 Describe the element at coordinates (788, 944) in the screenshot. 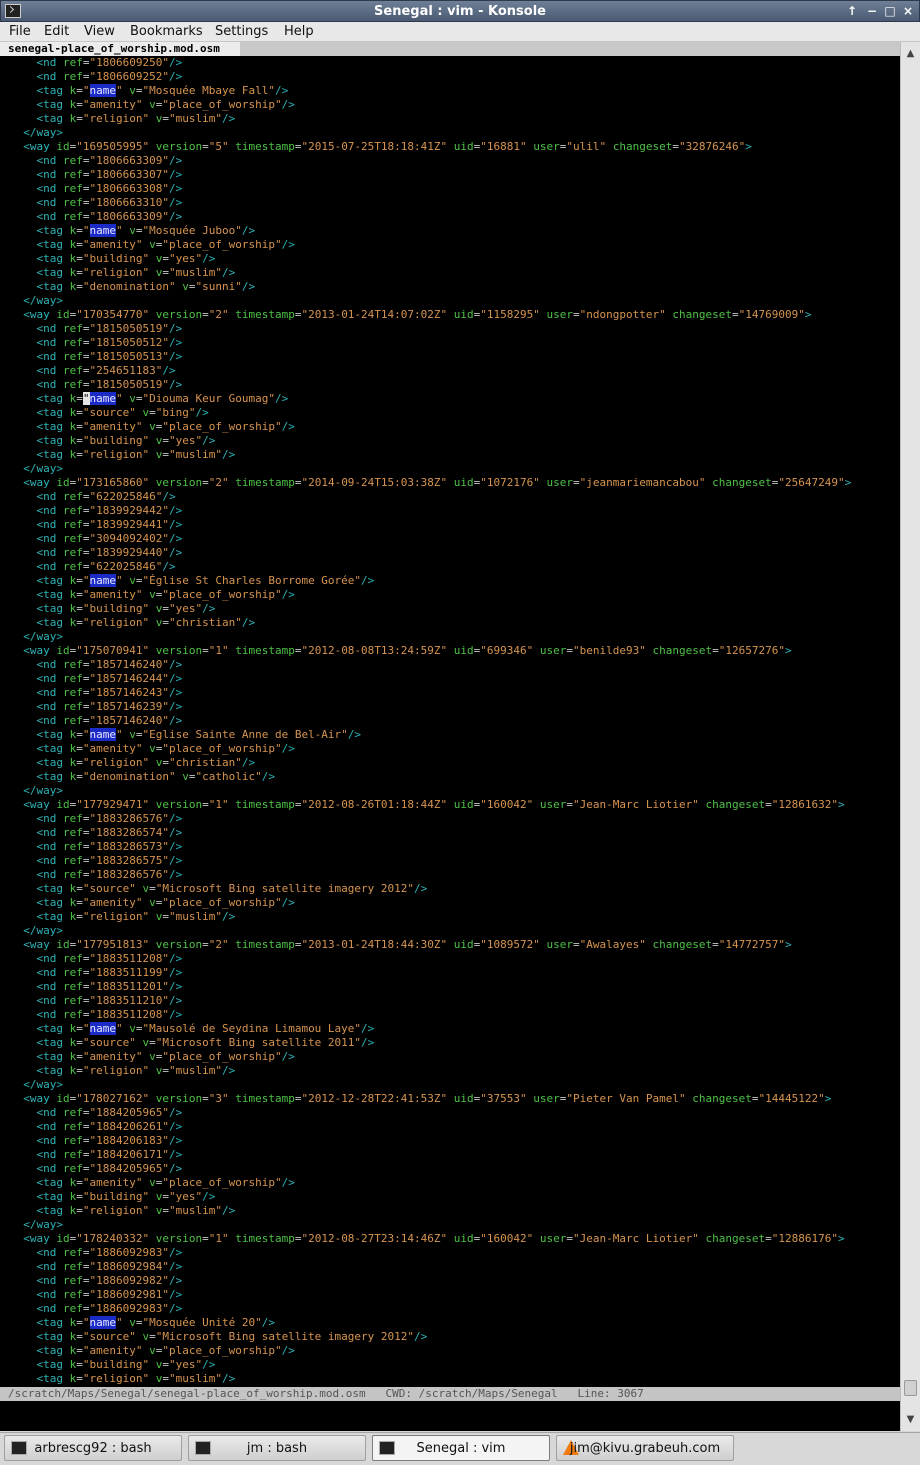

I see `code-token: >` at that location.